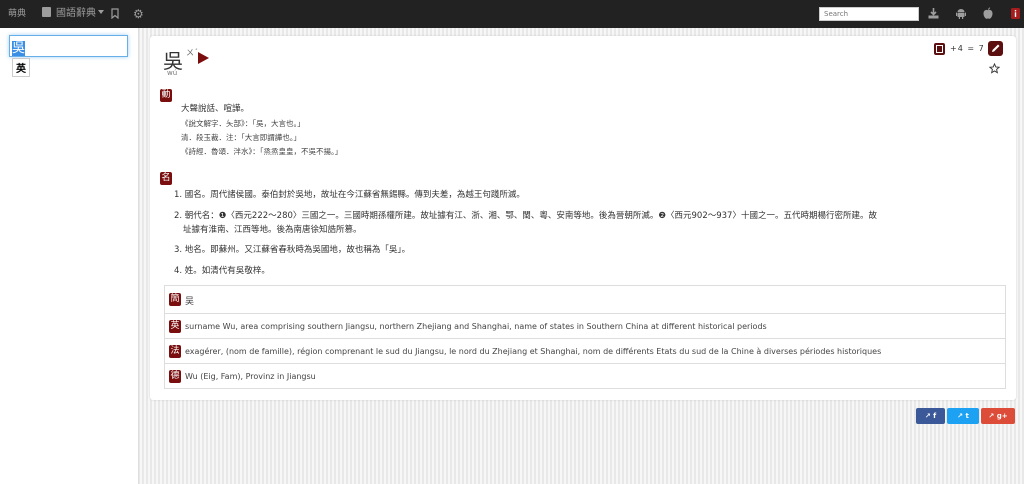  Describe the element at coordinates (262, 151) in the screenshot. I see `verb-example: 《詩經．魯頌．泮水》：「烝烝皇皇，不吳不揚。」` at that location.